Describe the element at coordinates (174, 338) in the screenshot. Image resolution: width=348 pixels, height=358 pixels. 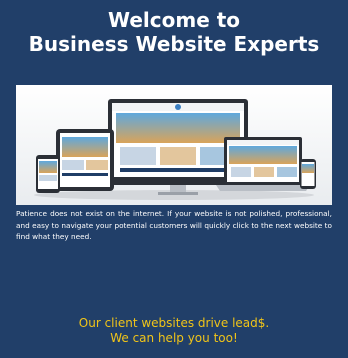
I see `tagline-line-2: We can help you too!` at that location.